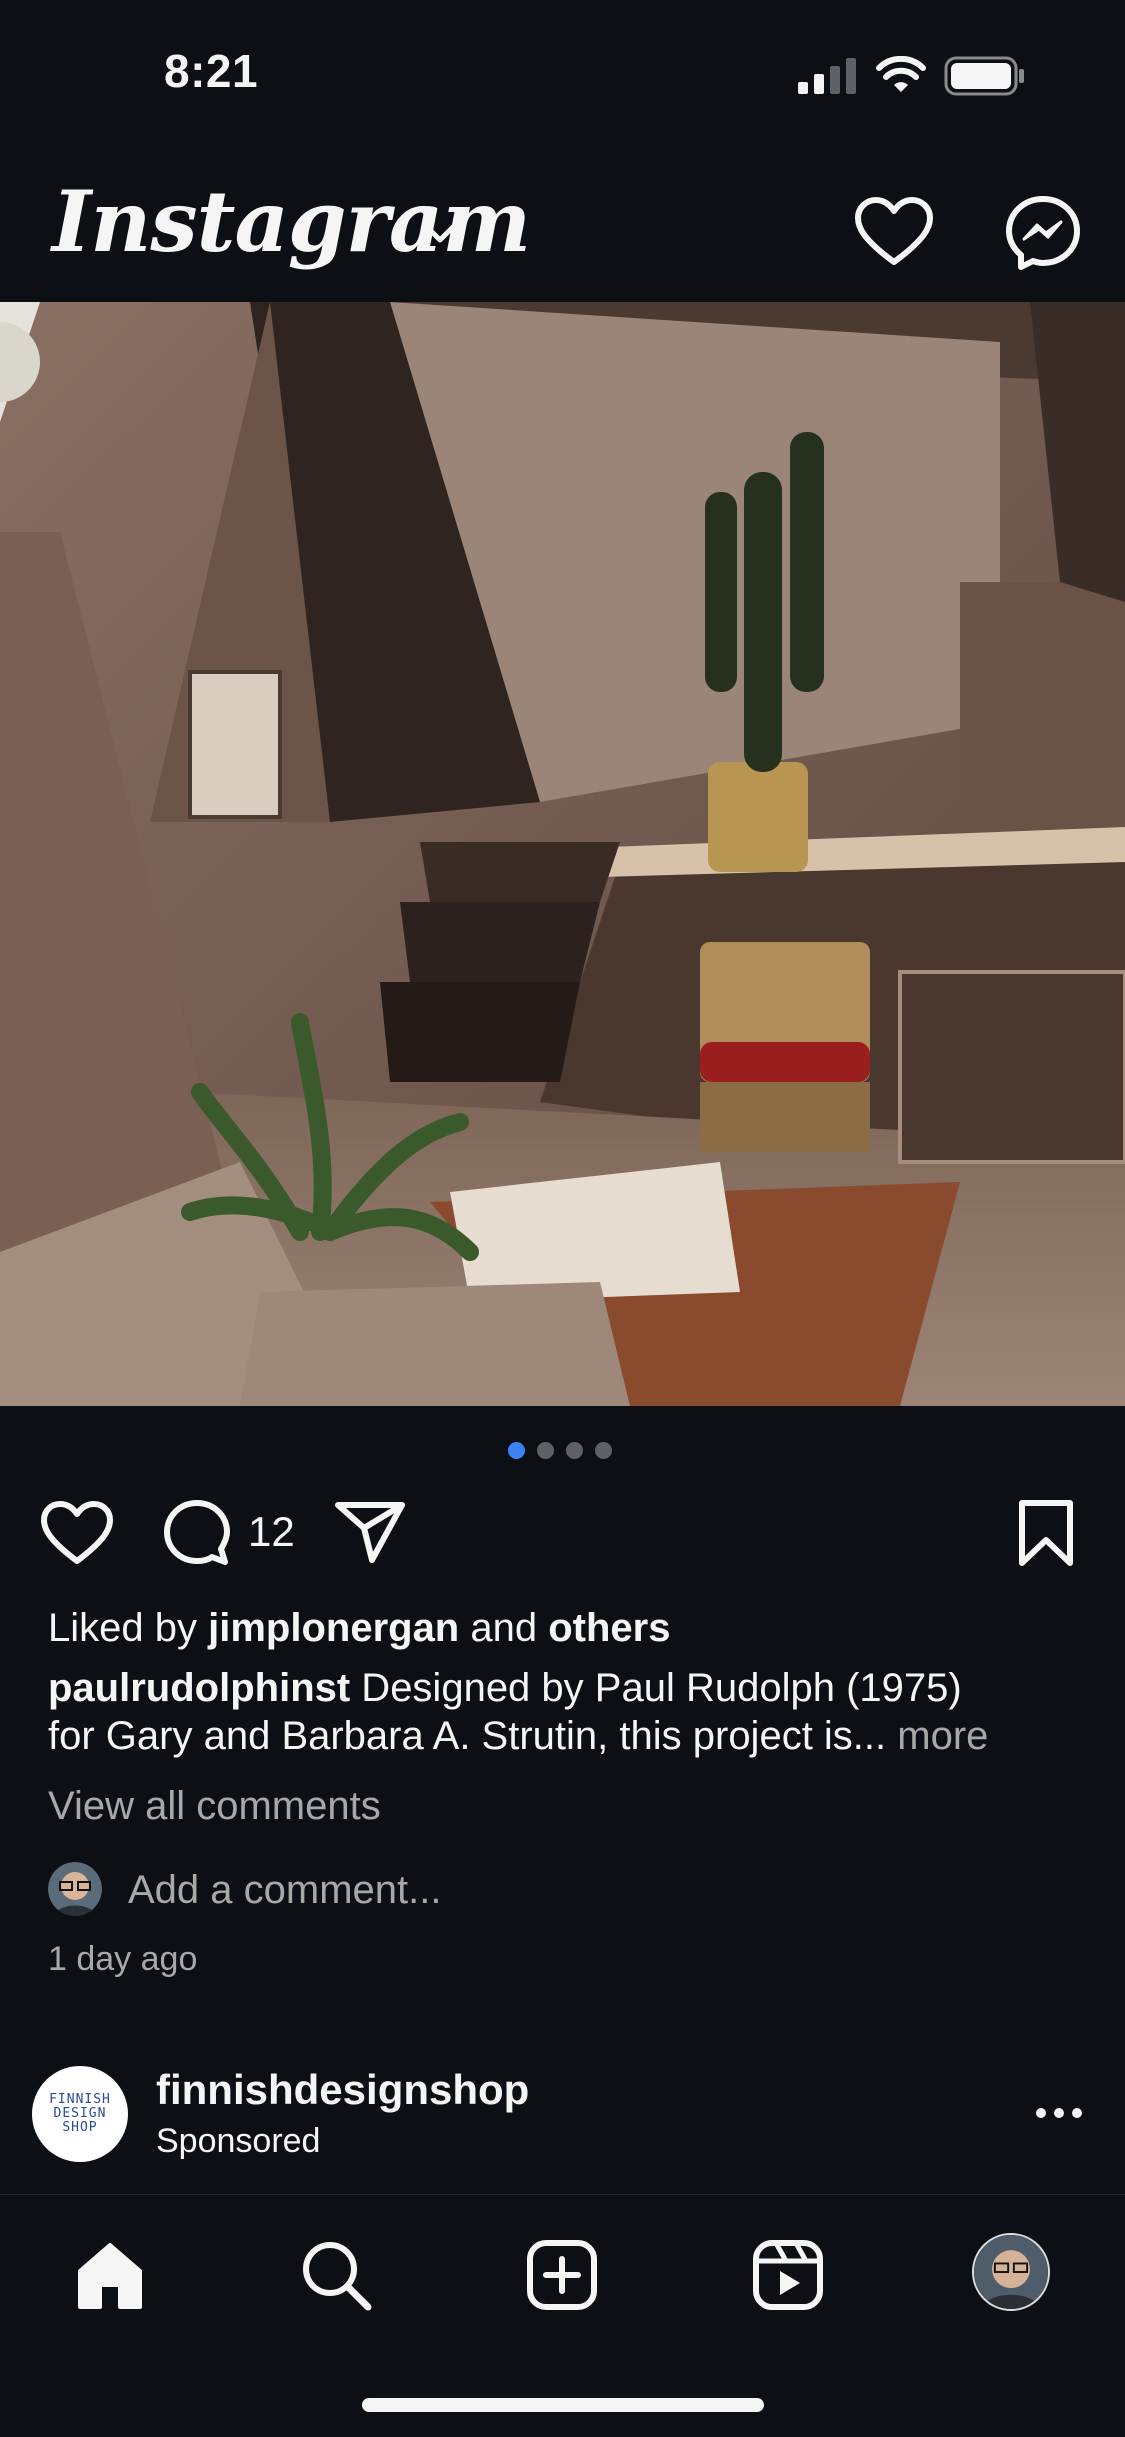 This screenshot has height=2437, width=1125. Describe the element at coordinates (609, 1628) in the screenshot. I see `liked-by-others: others` at that location.